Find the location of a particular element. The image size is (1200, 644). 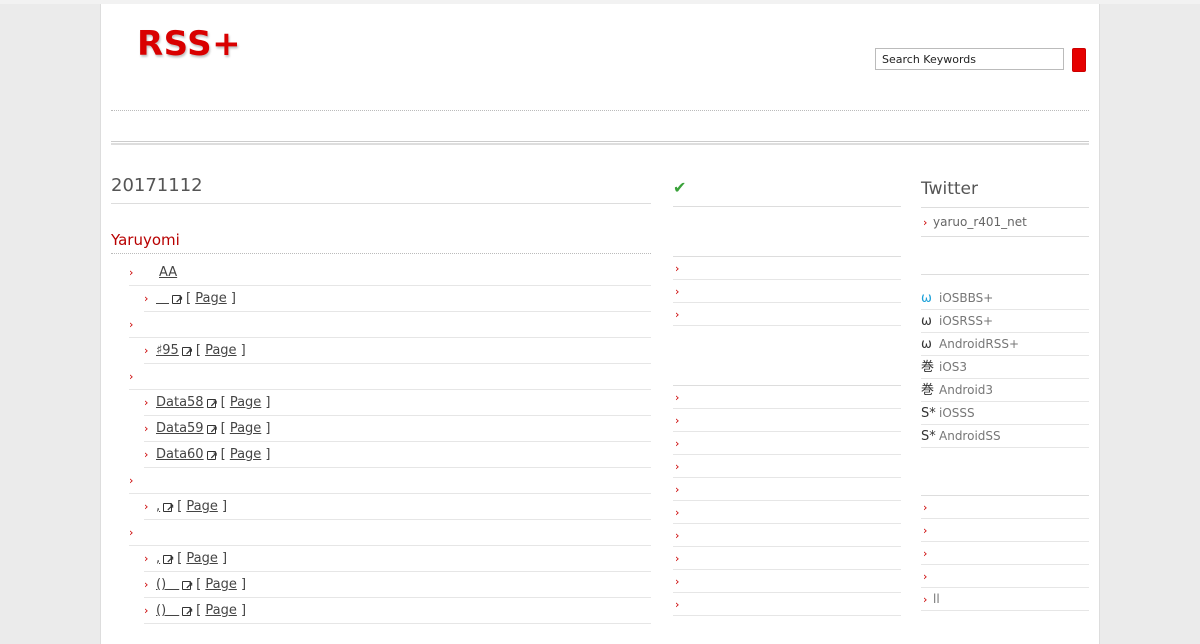

middle-block is located at coordinates (787, 232).